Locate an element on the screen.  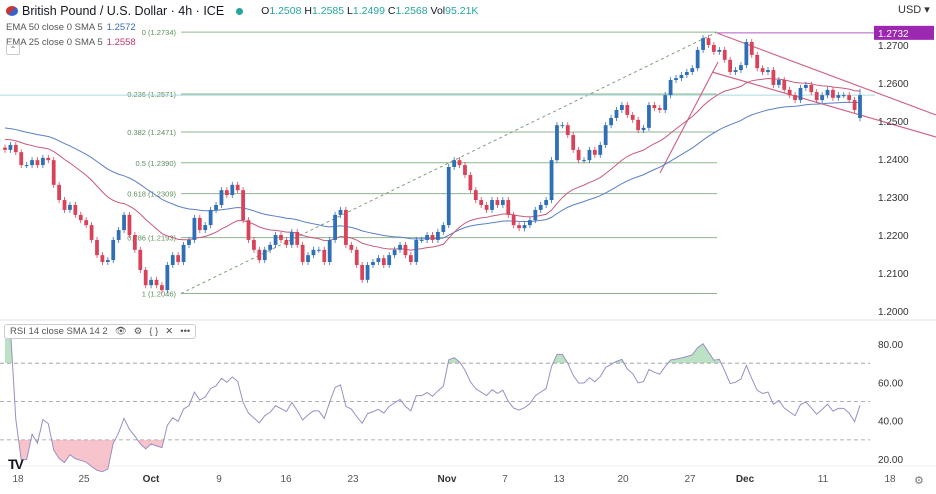
x-tick: 23 is located at coordinates (353, 479).